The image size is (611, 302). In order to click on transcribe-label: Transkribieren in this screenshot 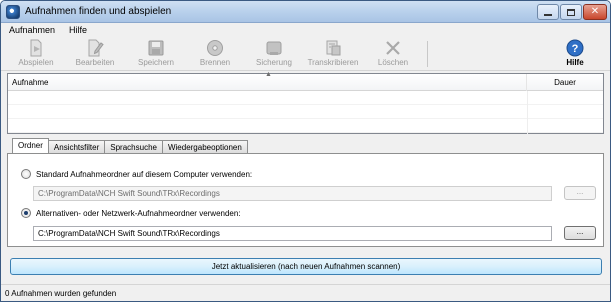, I will do `click(333, 62)`.